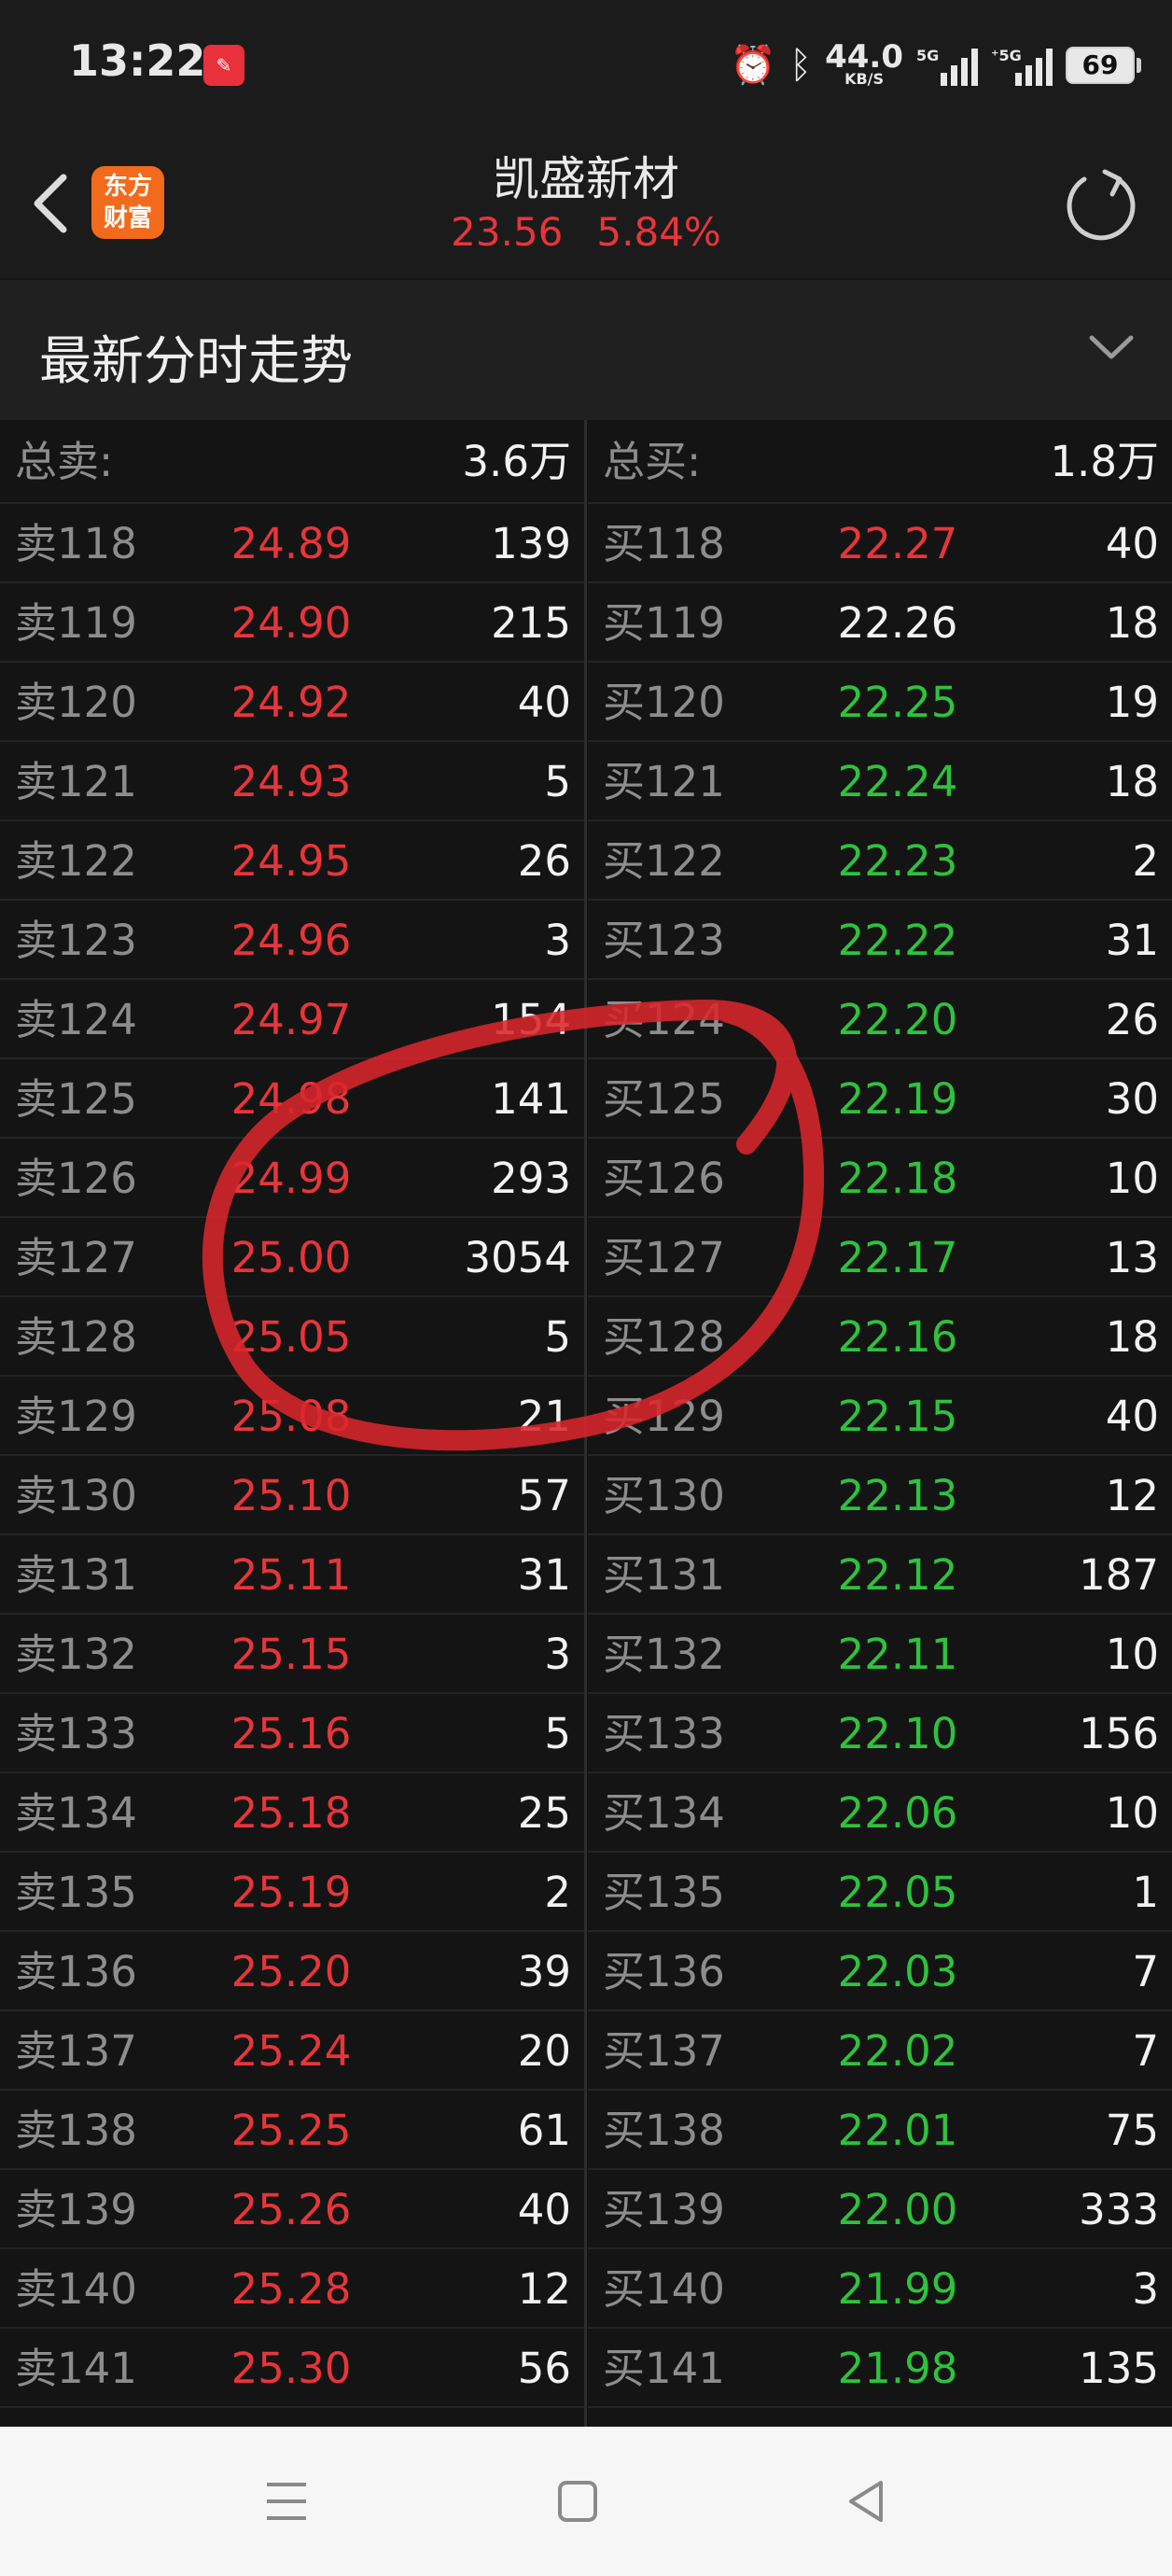 The width and height of the screenshot is (1172, 2576). I want to click on buy-volume: 187, so click(1119, 1575).